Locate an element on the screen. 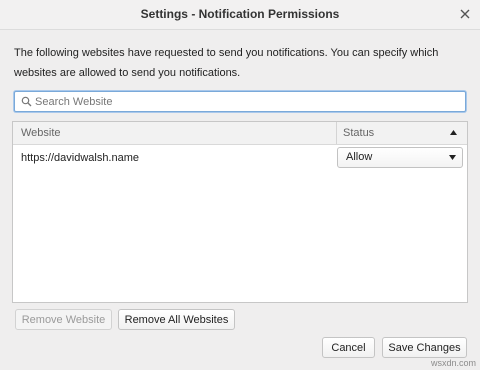  sort-ascending-icon is located at coordinates (453, 132).